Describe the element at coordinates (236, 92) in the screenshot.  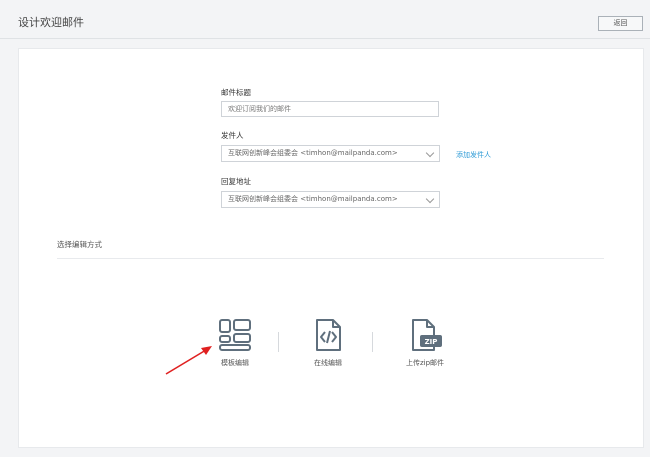
I see `subject-label: 邮件标题` at that location.